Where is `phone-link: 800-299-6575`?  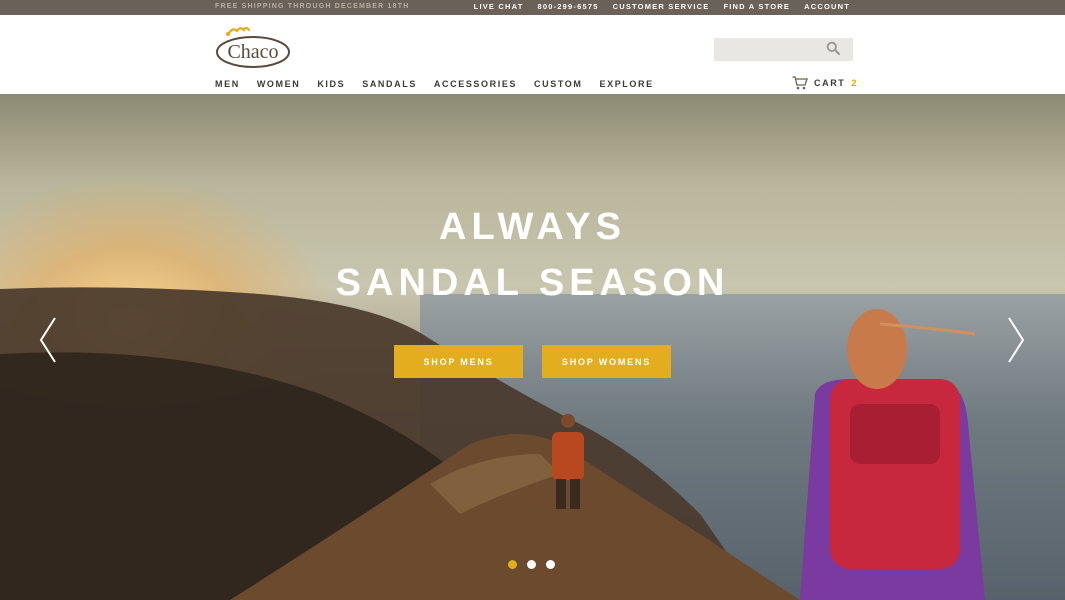 phone-link: 800-299-6575 is located at coordinates (567, 6).